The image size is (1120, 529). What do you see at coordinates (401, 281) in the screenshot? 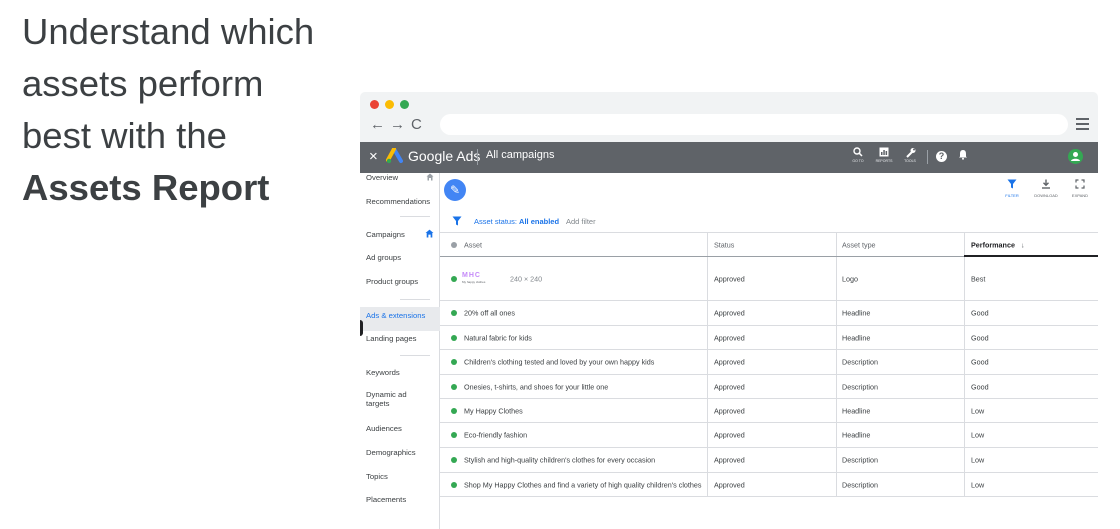
I see `sidebar-item-product-groups: Product groups` at bounding box center [401, 281].